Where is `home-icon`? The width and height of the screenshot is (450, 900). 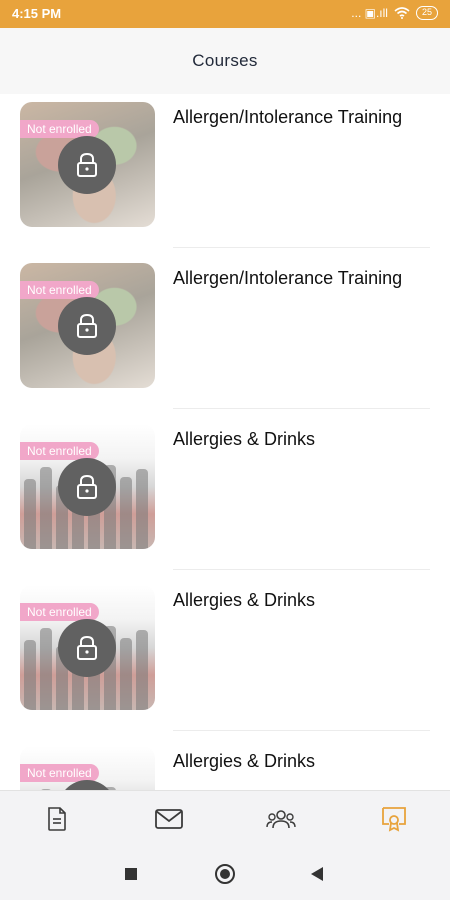 home-icon is located at coordinates (225, 874).